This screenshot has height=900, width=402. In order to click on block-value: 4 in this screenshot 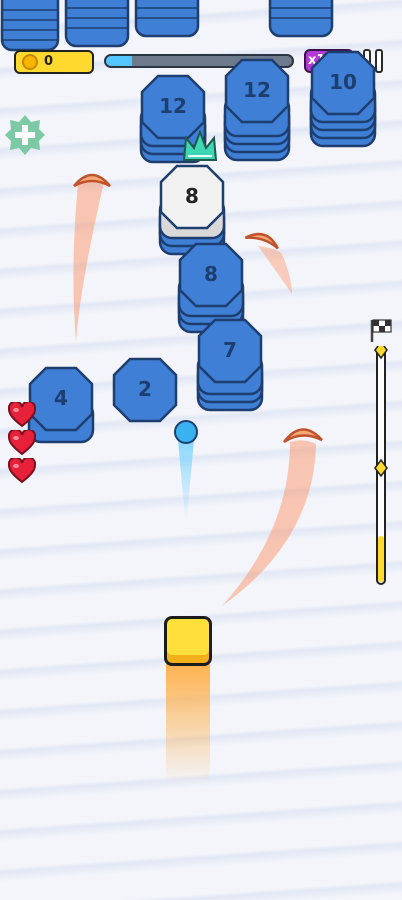, I will do `click(61, 398)`.